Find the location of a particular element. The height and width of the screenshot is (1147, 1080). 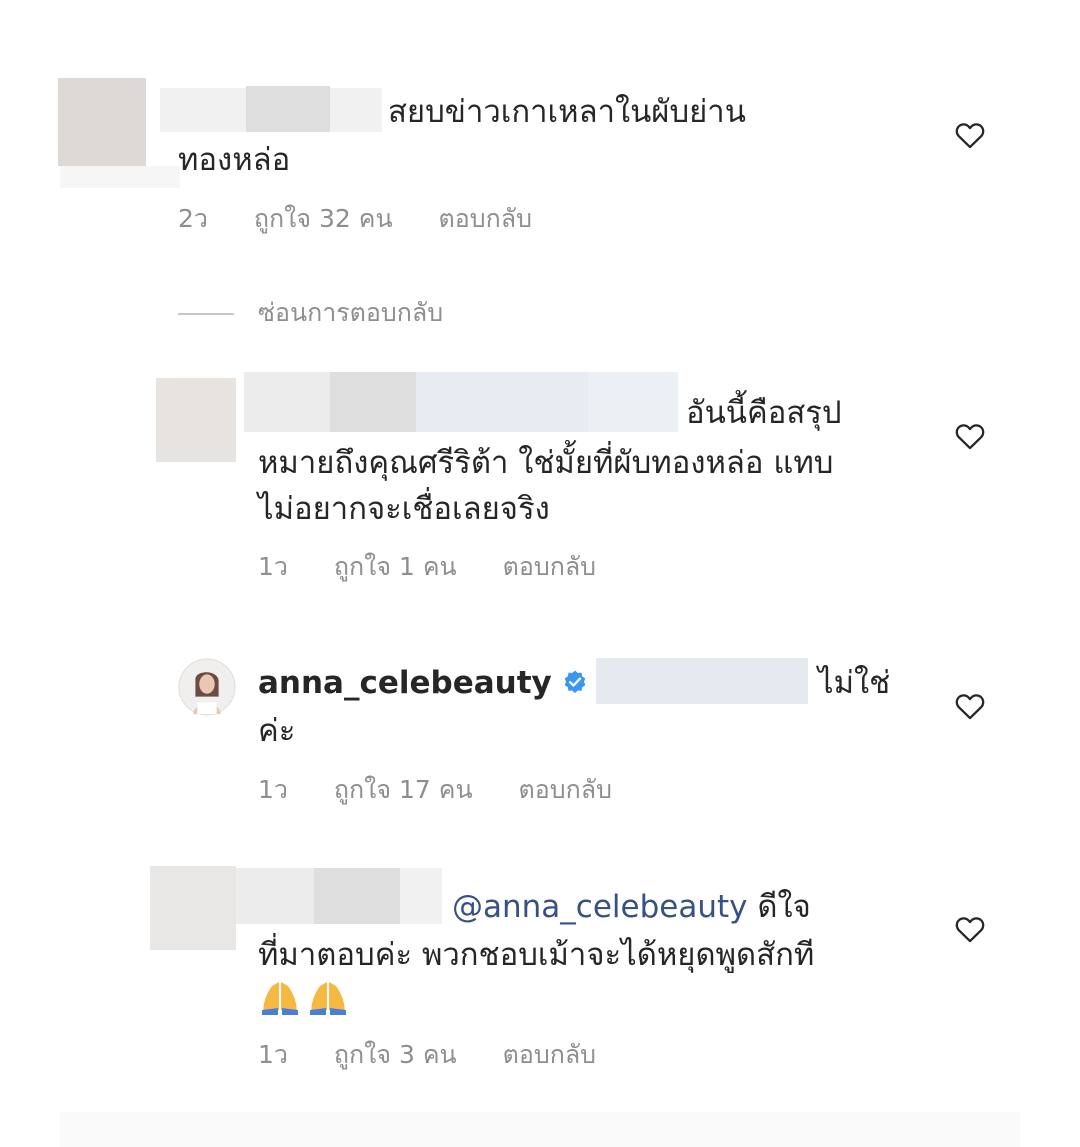

emoji-row is located at coordinates (306, 996).